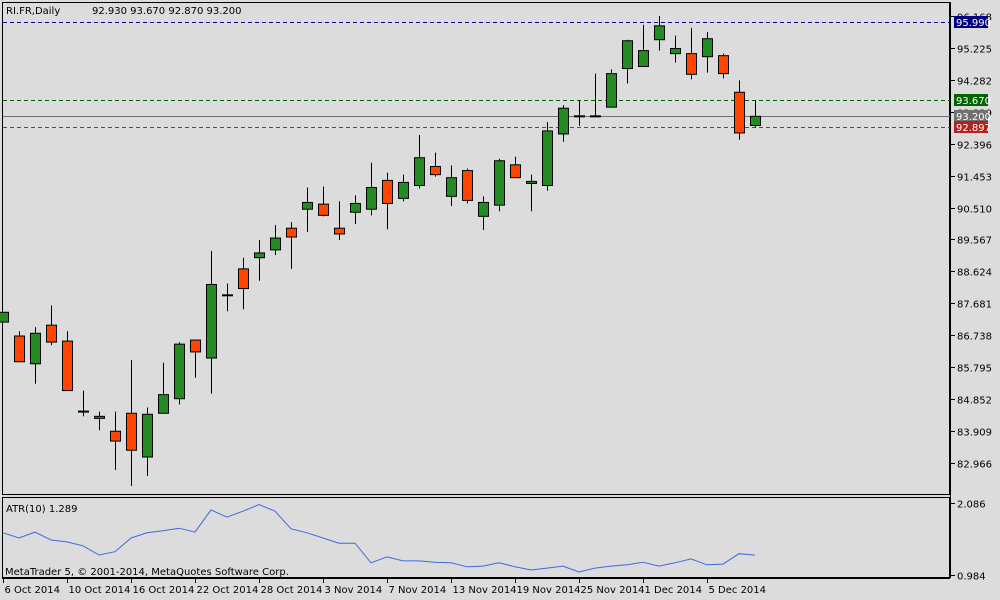 Image resolution: width=1000 pixels, height=600 pixels. I want to click on x-tick-label: 13 Nov 2014, so click(485, 590).